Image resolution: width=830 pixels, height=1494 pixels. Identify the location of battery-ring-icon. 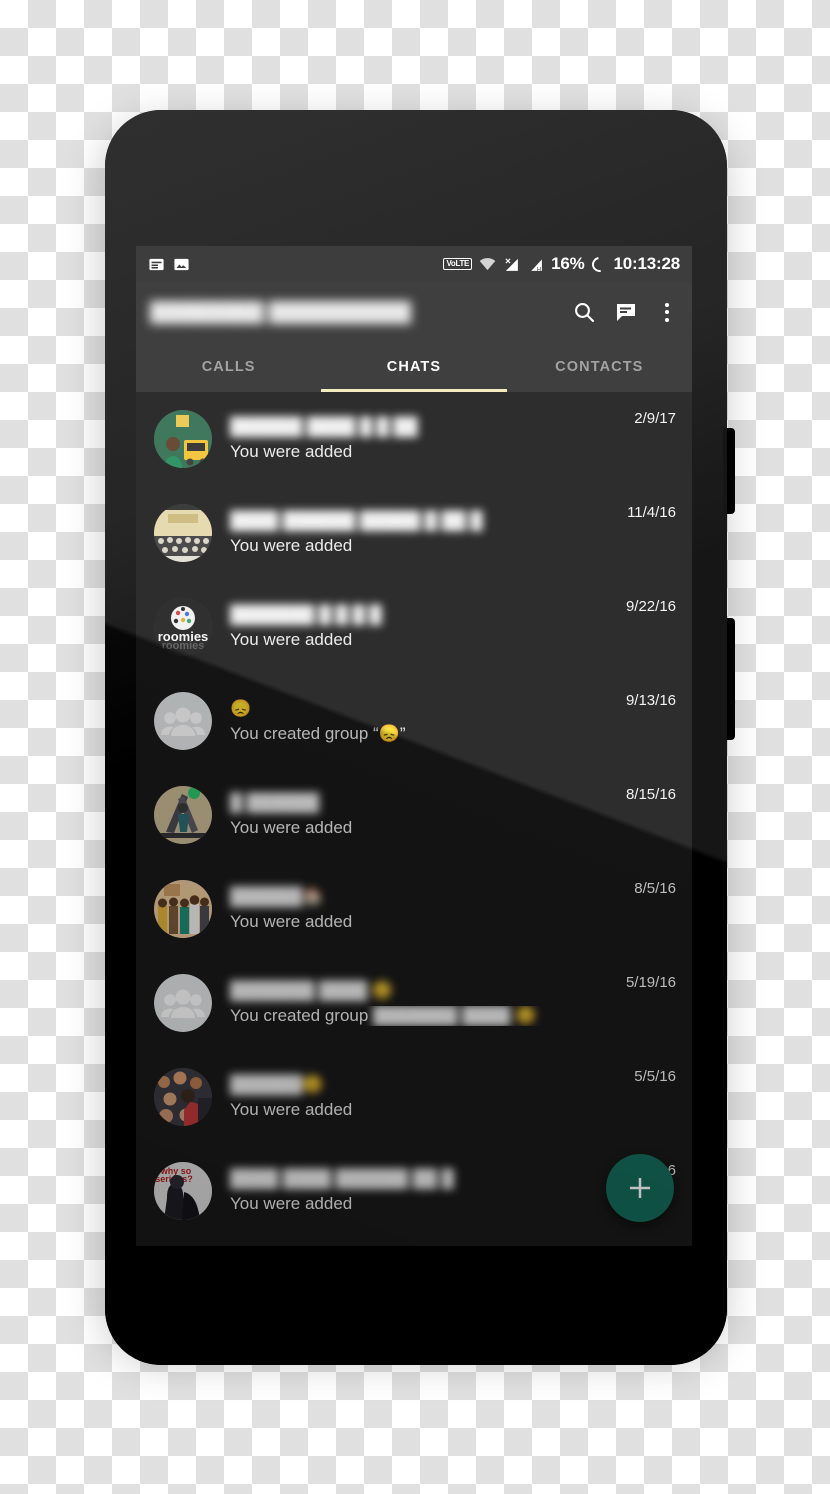
(599, 264).